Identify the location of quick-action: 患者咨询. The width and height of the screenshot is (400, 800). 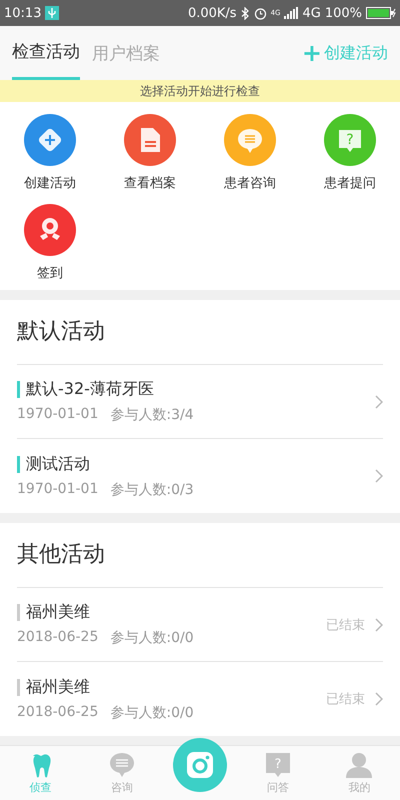
(250, 153).